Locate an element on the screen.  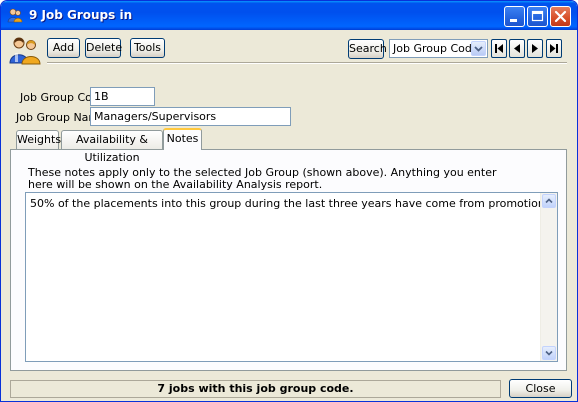
tab-notes: Notes is located at coordinates (182, 139).